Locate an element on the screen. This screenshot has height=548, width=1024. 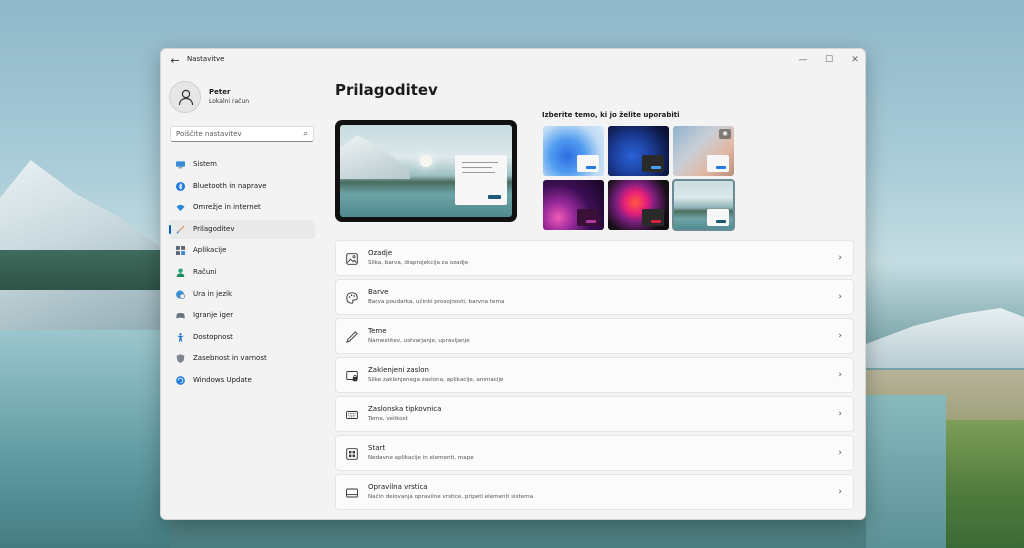
search-input: Poiščite nastavitev ⌕ is located at coordinates (242, 134).